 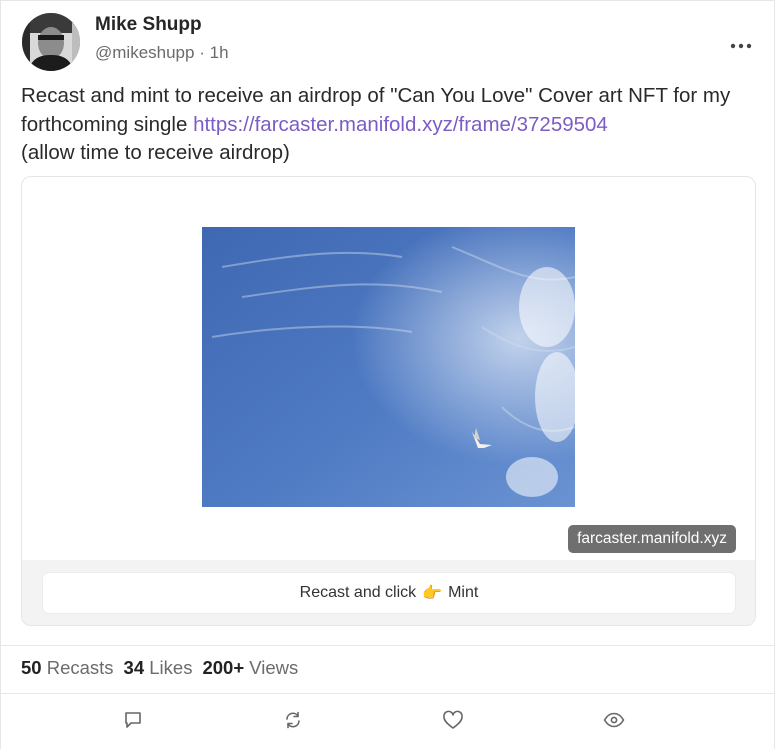 What do you see at coordinates (155, 152) in the screenshot?
I see `post-text-after: (allow time to receive airdrop)` at bounding box center [155, 152].